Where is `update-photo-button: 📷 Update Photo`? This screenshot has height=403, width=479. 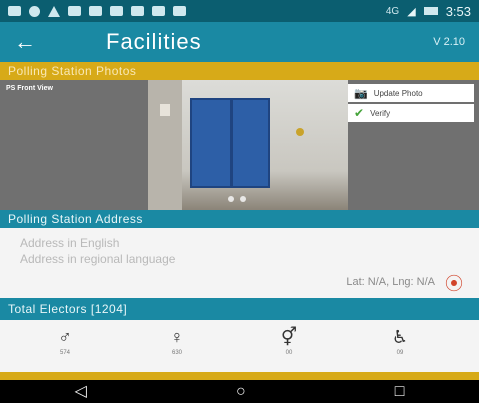 update-photo-button: 📷 Update Photo is located at coordinates (411, 93).